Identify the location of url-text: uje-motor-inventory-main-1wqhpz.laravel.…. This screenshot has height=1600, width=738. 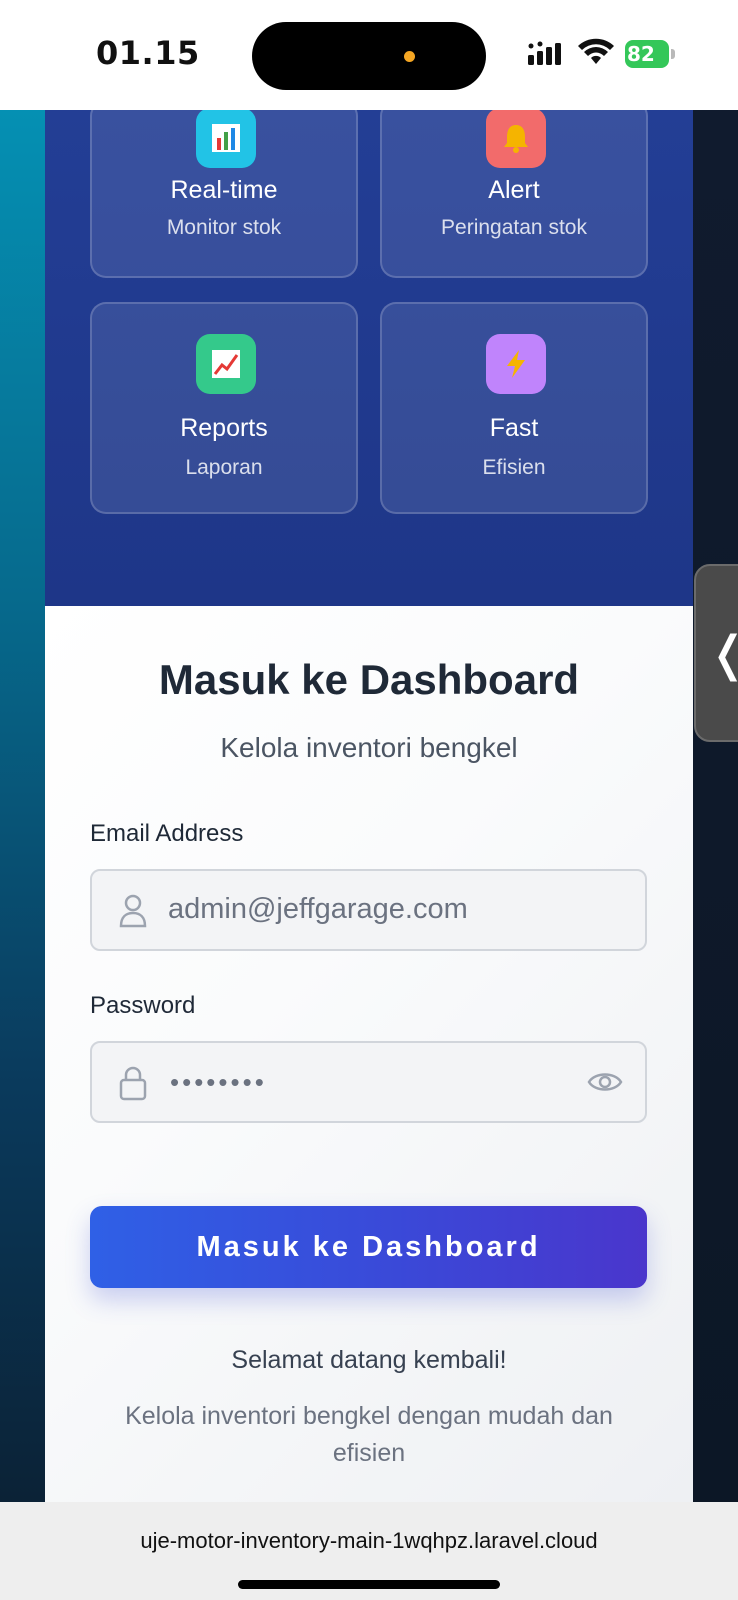
(369, 1540).